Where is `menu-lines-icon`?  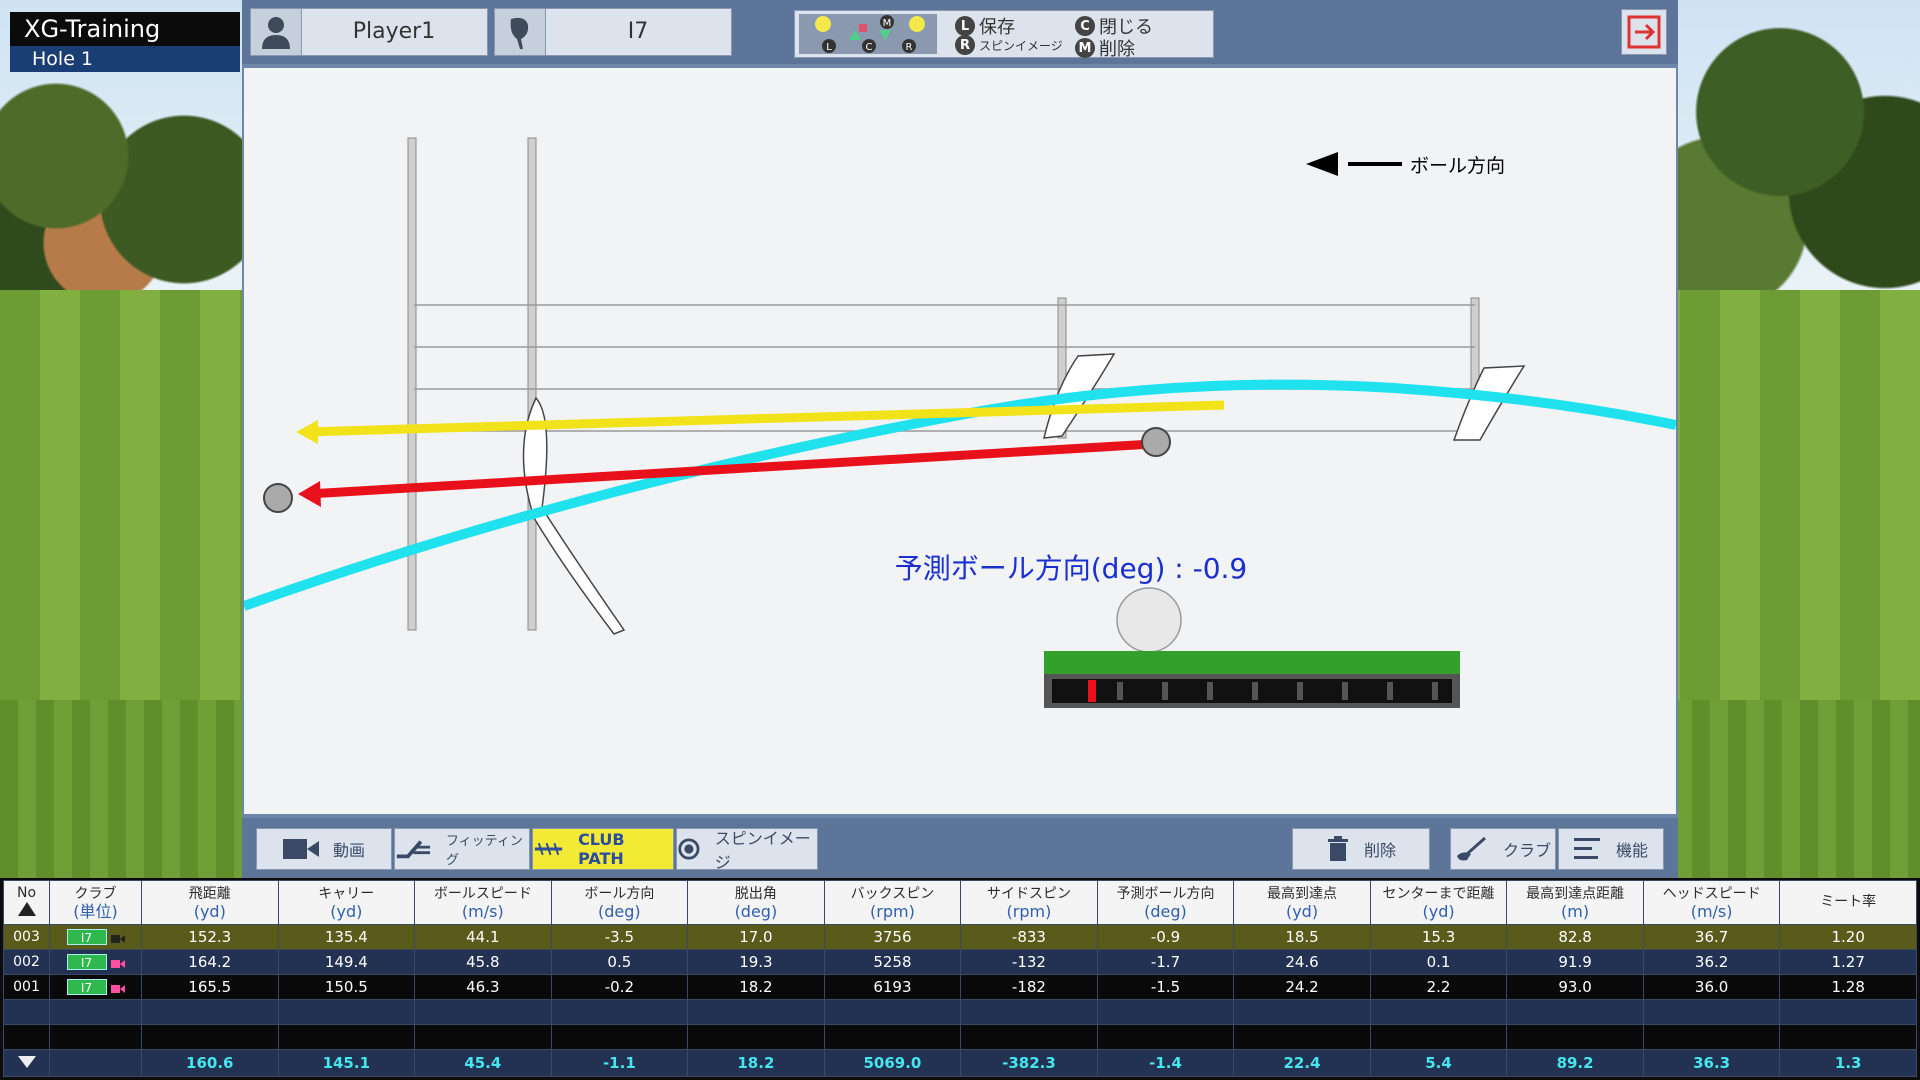
menu-lines-icon is located at coordinates (1586, 848).